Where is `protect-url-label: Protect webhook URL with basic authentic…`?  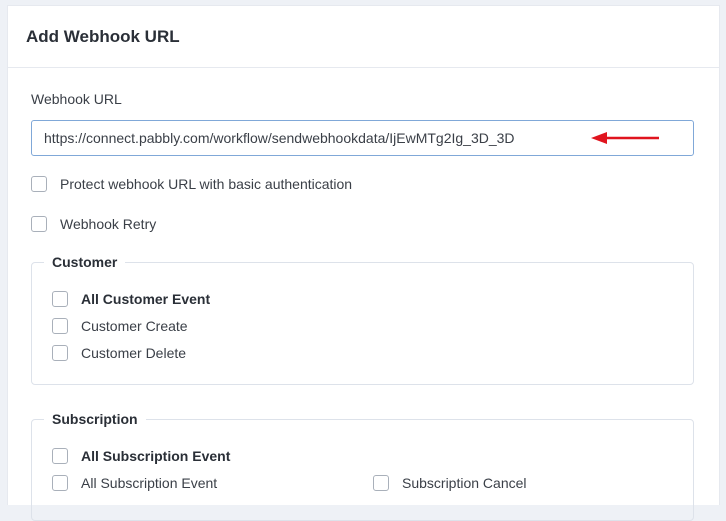
protect-url-label: Protect webhook URL with basic authentic… is located at coordinates (206, 184).